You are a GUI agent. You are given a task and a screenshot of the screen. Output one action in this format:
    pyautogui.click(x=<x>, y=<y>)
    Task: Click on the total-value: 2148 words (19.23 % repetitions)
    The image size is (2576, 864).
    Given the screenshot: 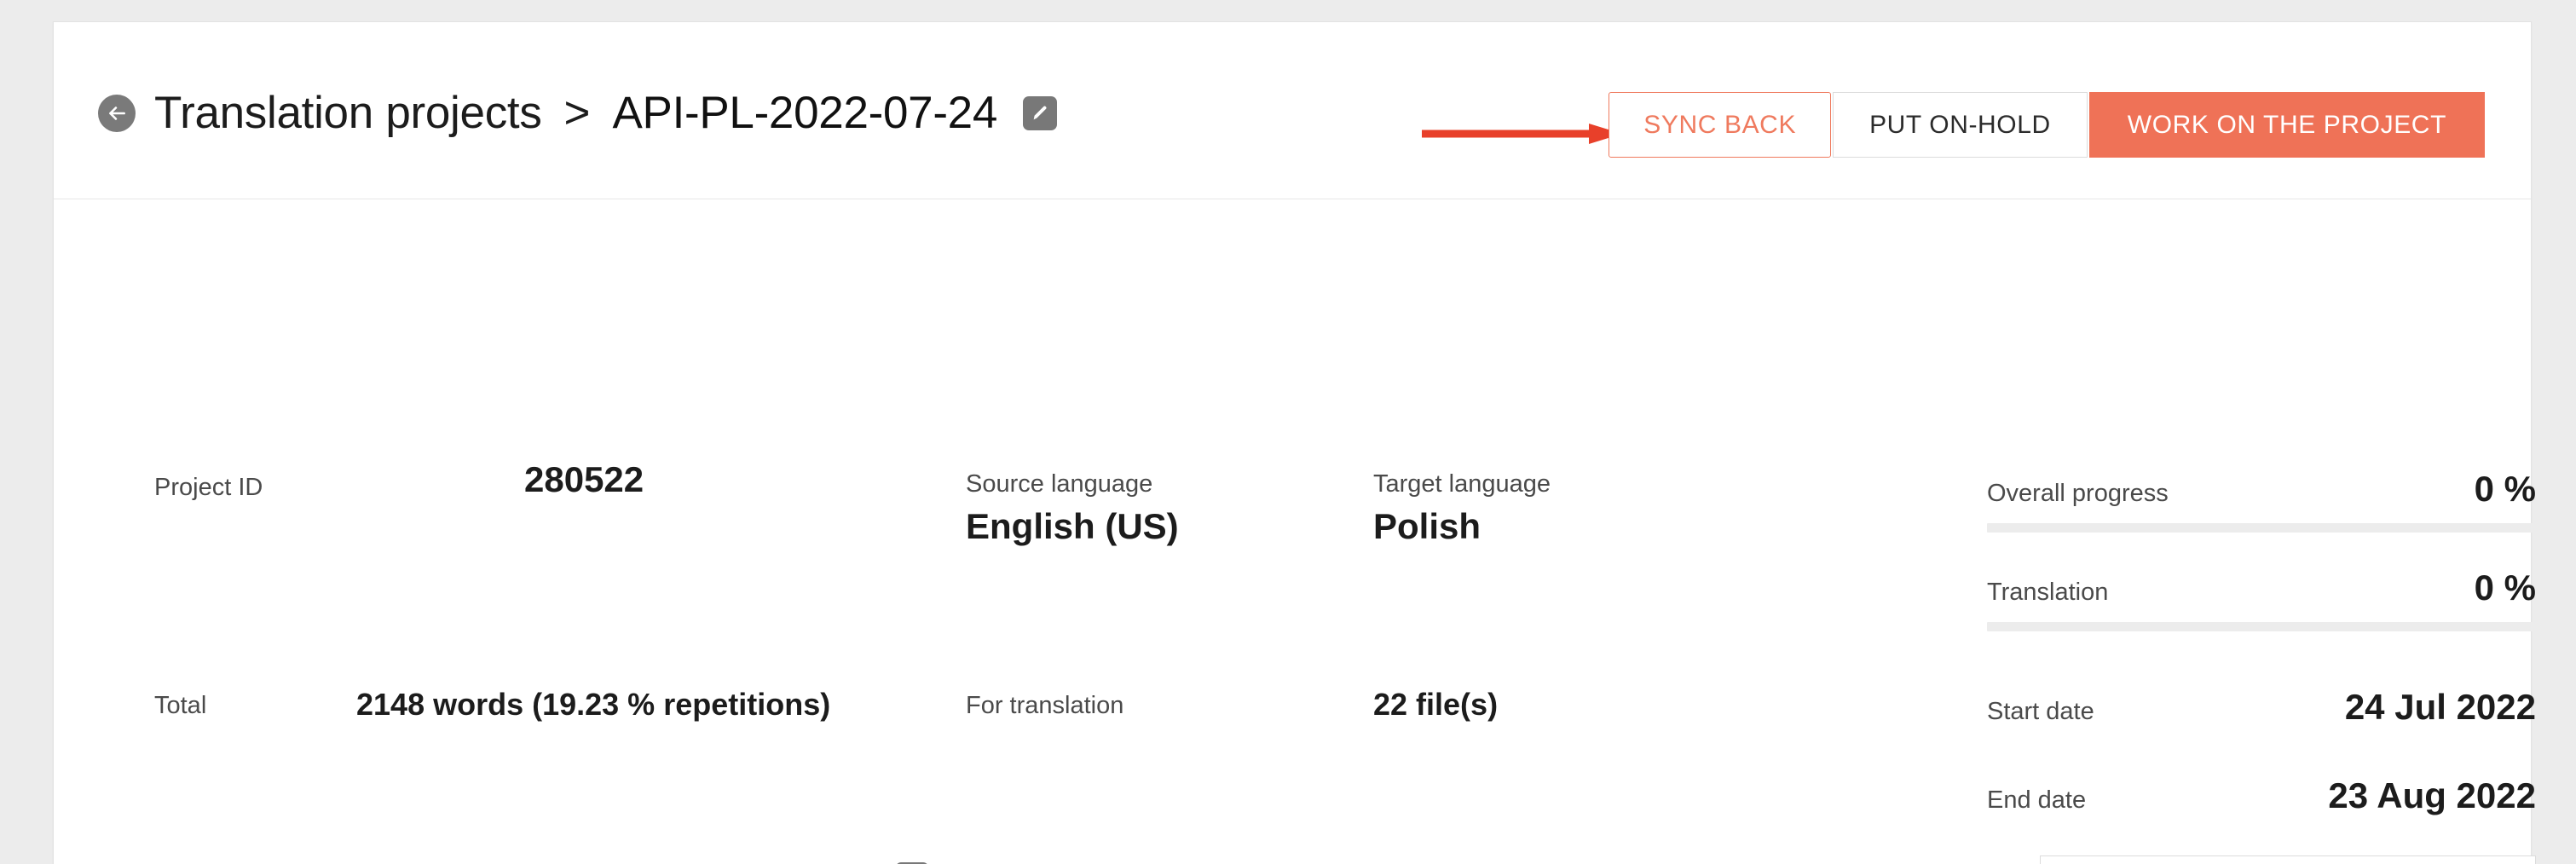 What is the action you would take?
    pyautogui.click(x=593, y=705)
    